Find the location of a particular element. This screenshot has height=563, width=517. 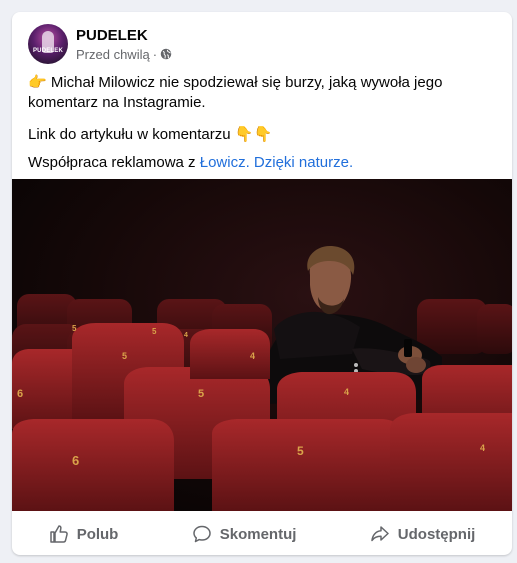

like-label: Polub is located at coordinates (97, 534).